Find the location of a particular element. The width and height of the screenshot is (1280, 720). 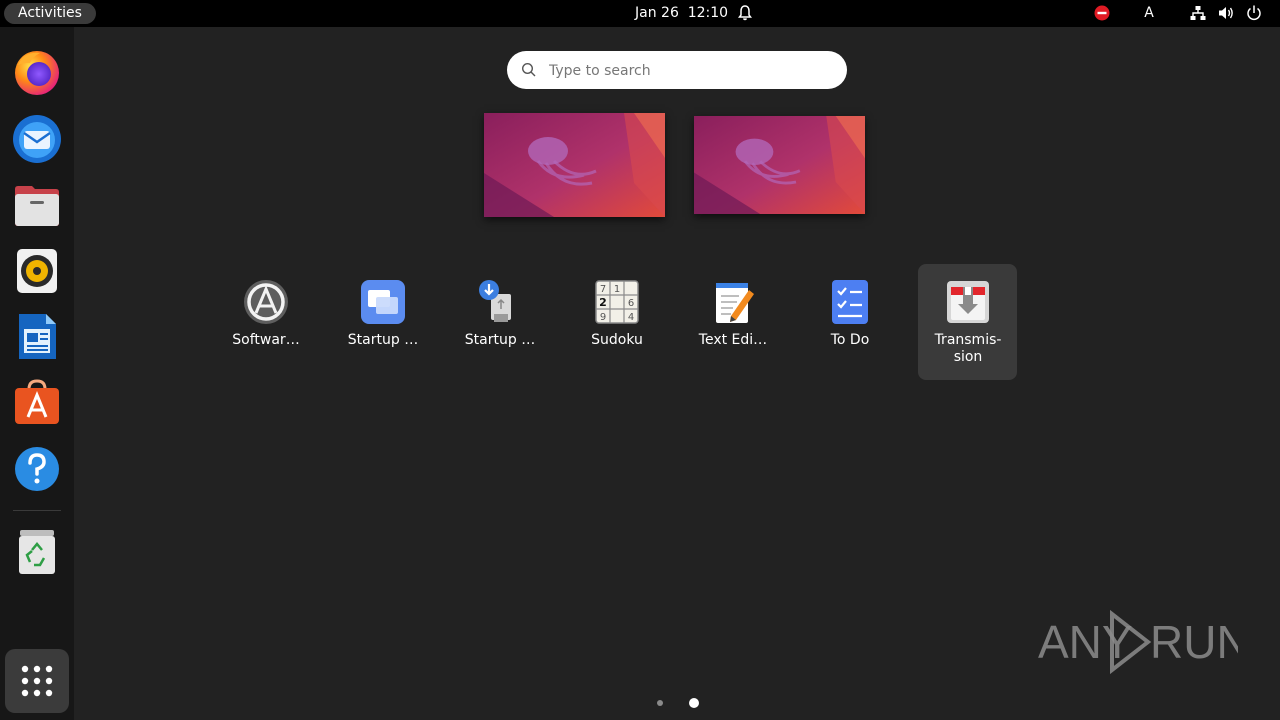

rhythmbox-icon is located at coordinates (37, 271).